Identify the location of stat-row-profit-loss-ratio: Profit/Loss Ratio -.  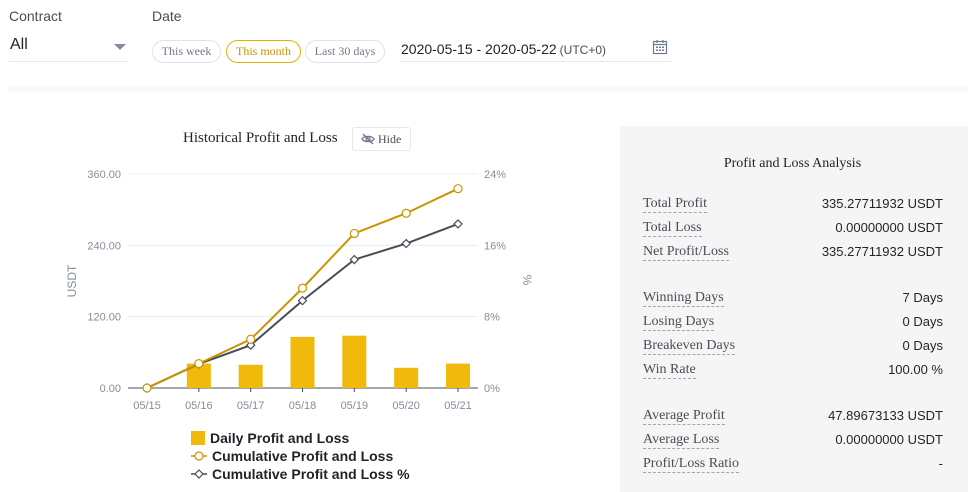
(793, 464).